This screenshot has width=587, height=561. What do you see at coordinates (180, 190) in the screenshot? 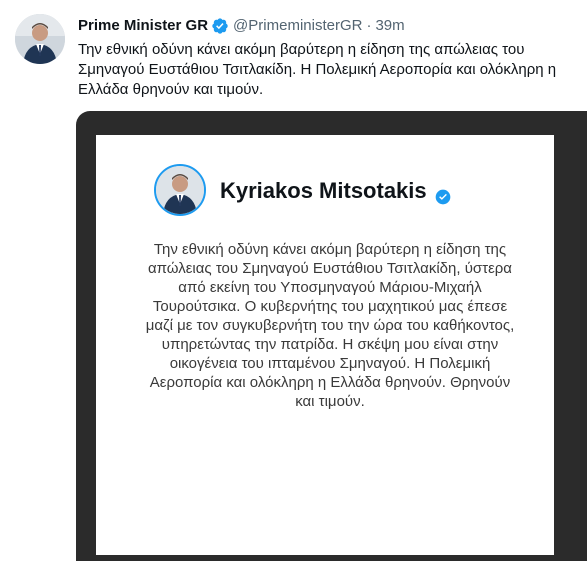
I see `card-avatar` at bounding box center [180, 190].